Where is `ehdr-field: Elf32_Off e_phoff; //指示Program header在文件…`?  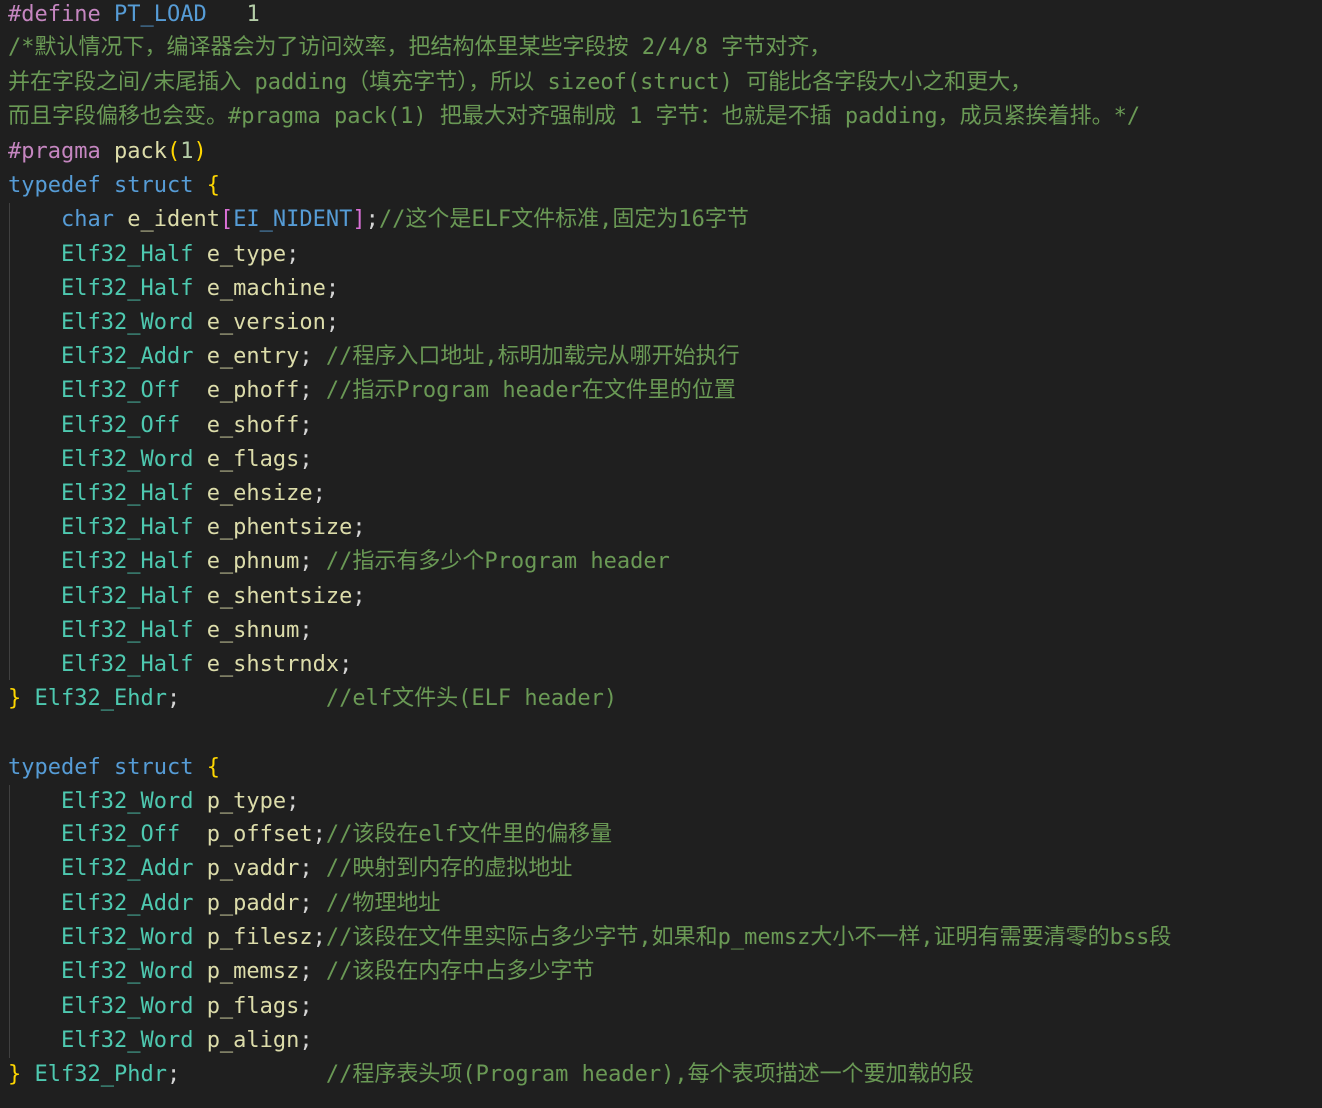
ehdr-field: Elf32_Off e_phoff; //指示Program header在文件… is located at coordinates (372, 391).